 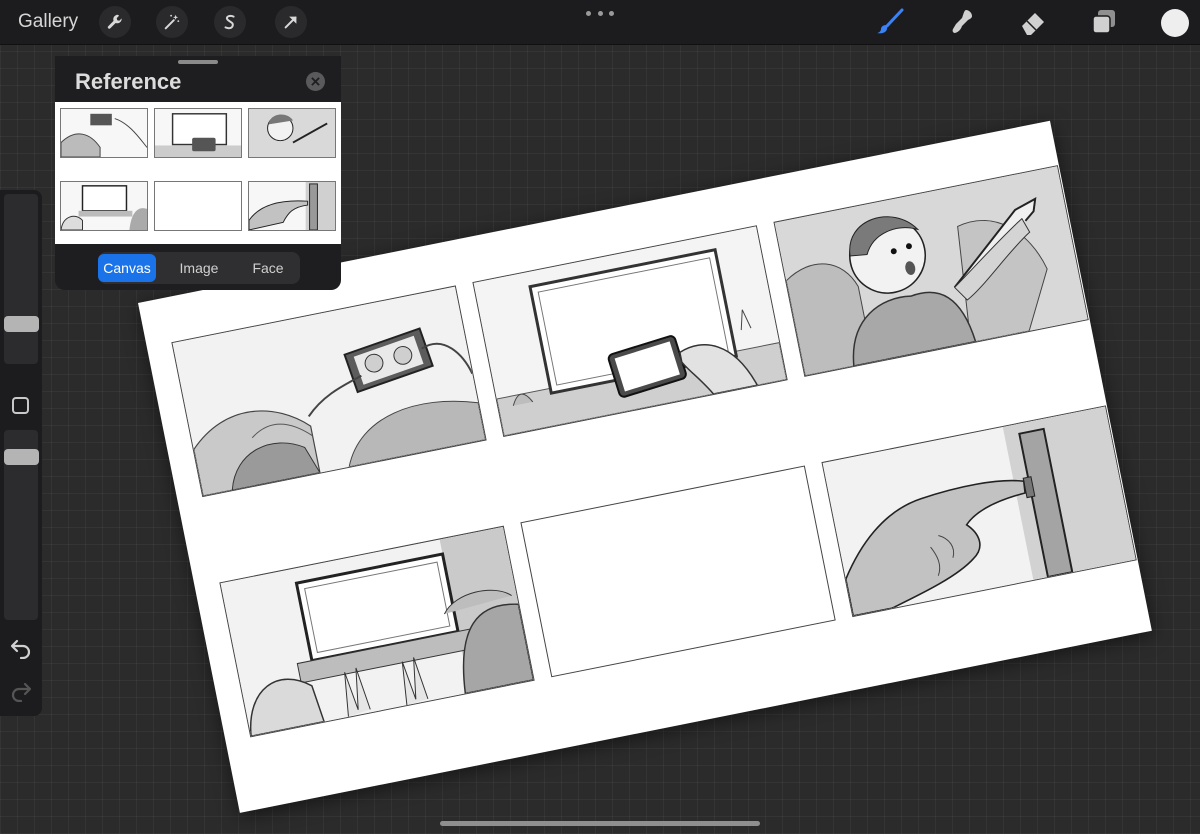 What do you see at coordinates (20, 405) in the screenshot?
I see `modify-button` at bounding box center [20, 405].